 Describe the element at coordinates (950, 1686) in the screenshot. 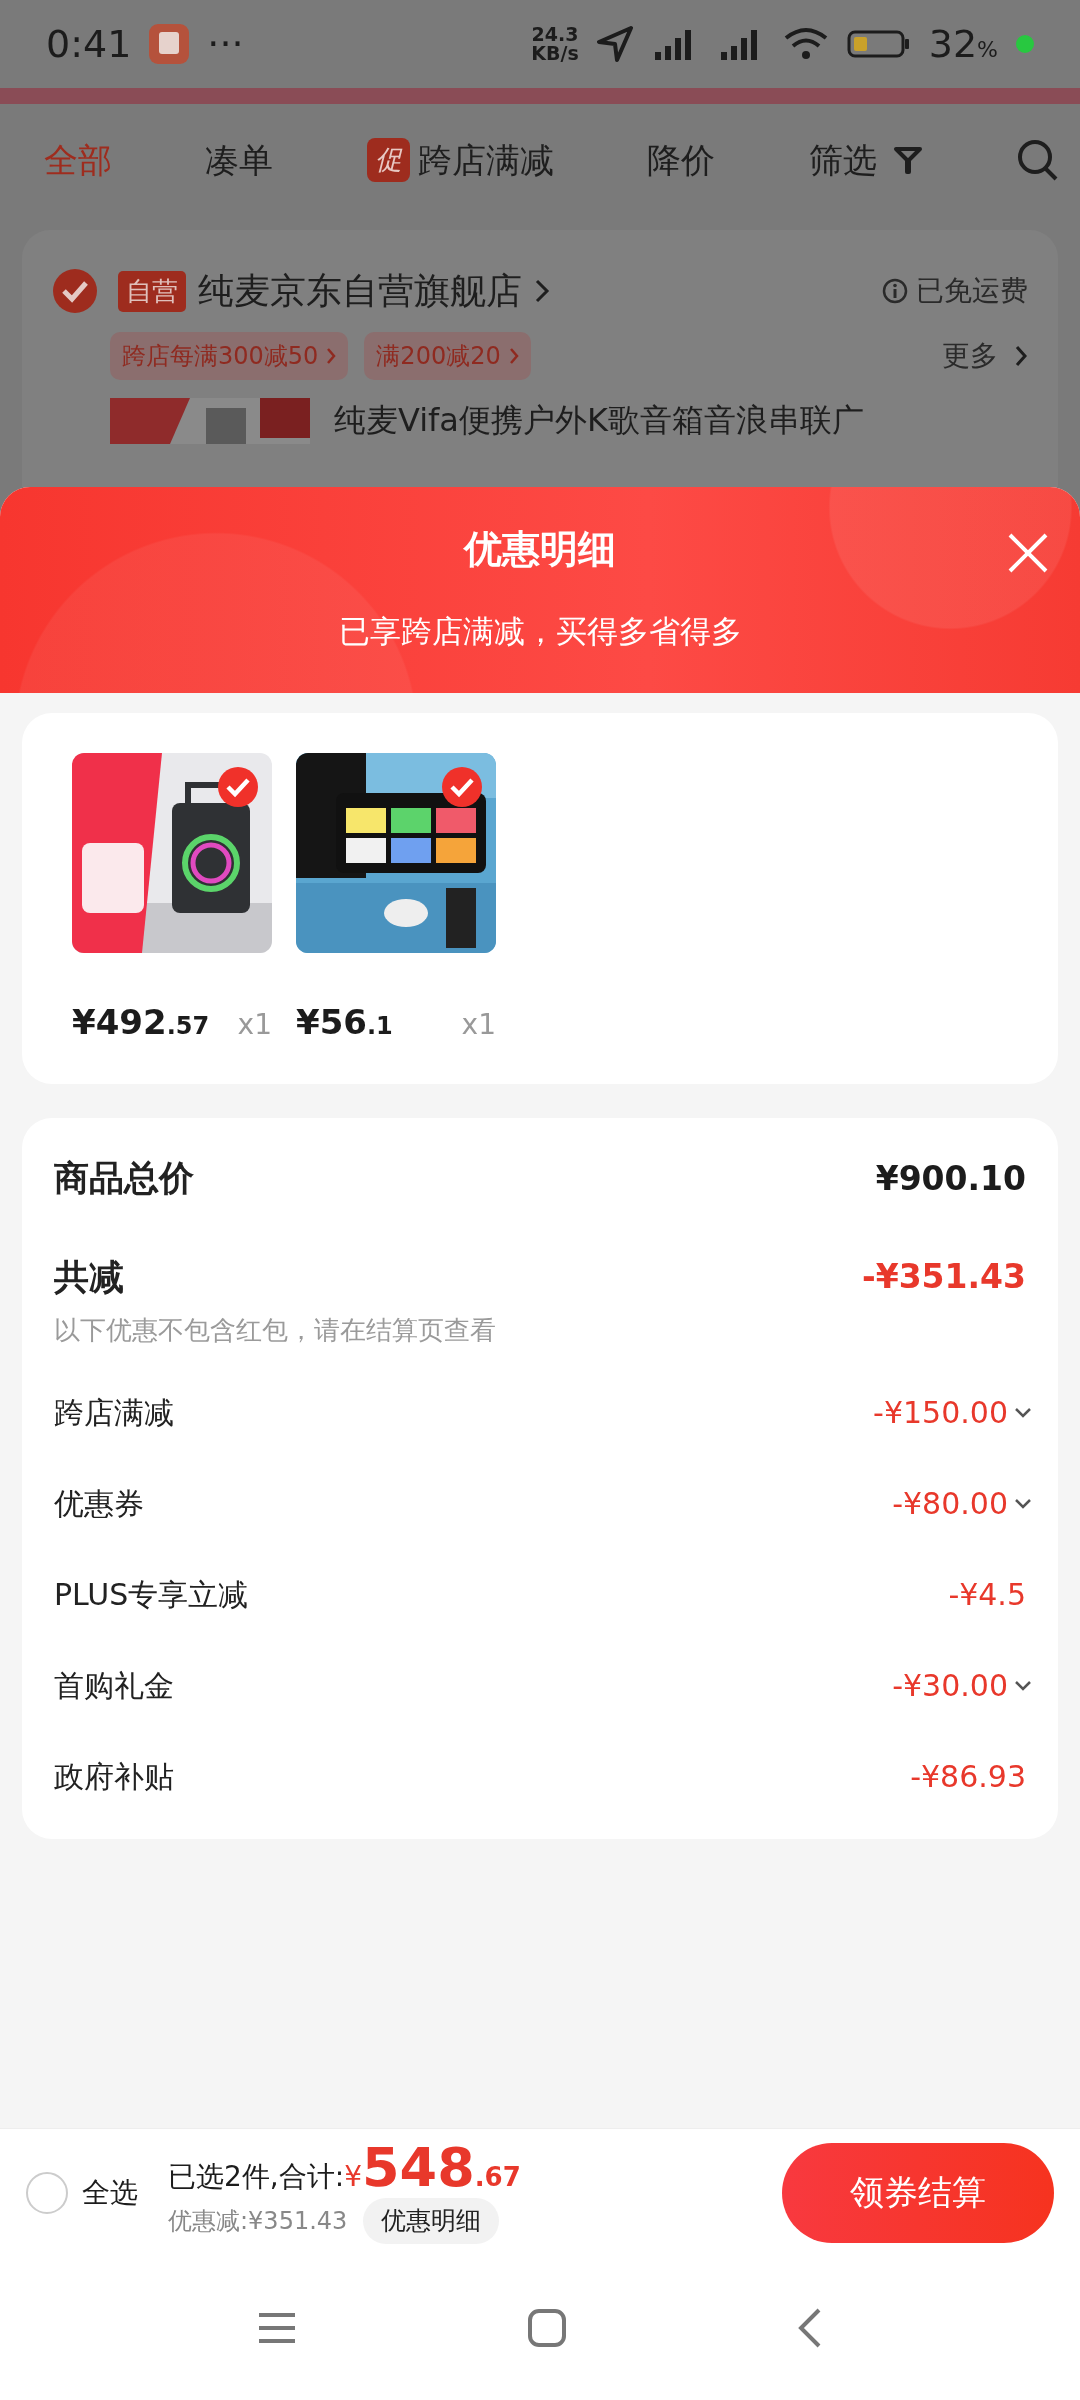

I see `discount-row-value: -¥30.00` at that location.